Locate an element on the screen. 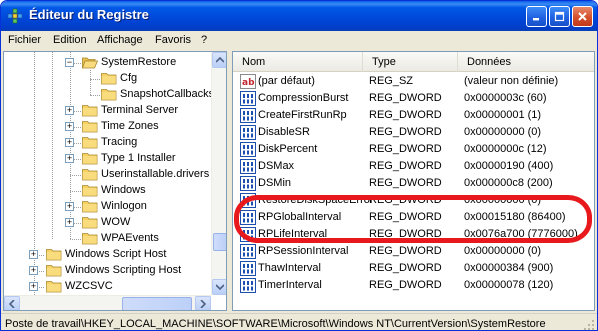 This screenshot has height=331, width=598. scroll-right-button is located at coordinates (203, 303).